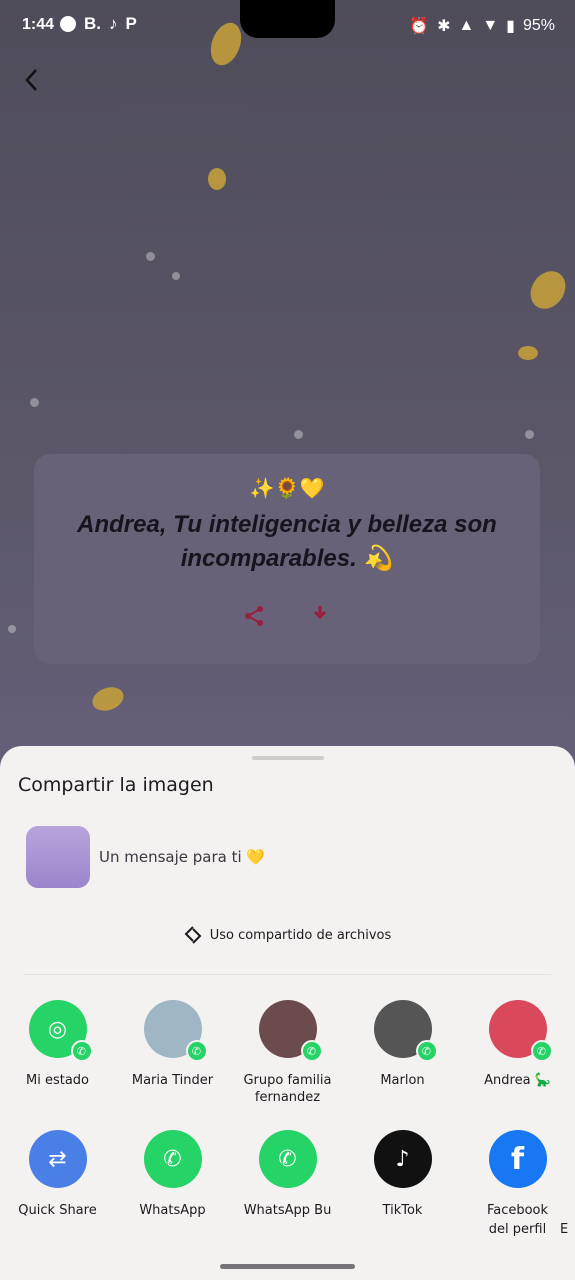 The height and width of the screenshot is (1280, 575). What do you see at coordinates (402, 1210) in the screenshot?
I see `share-app-label: TikTok` at bounding box center [402, 1210].